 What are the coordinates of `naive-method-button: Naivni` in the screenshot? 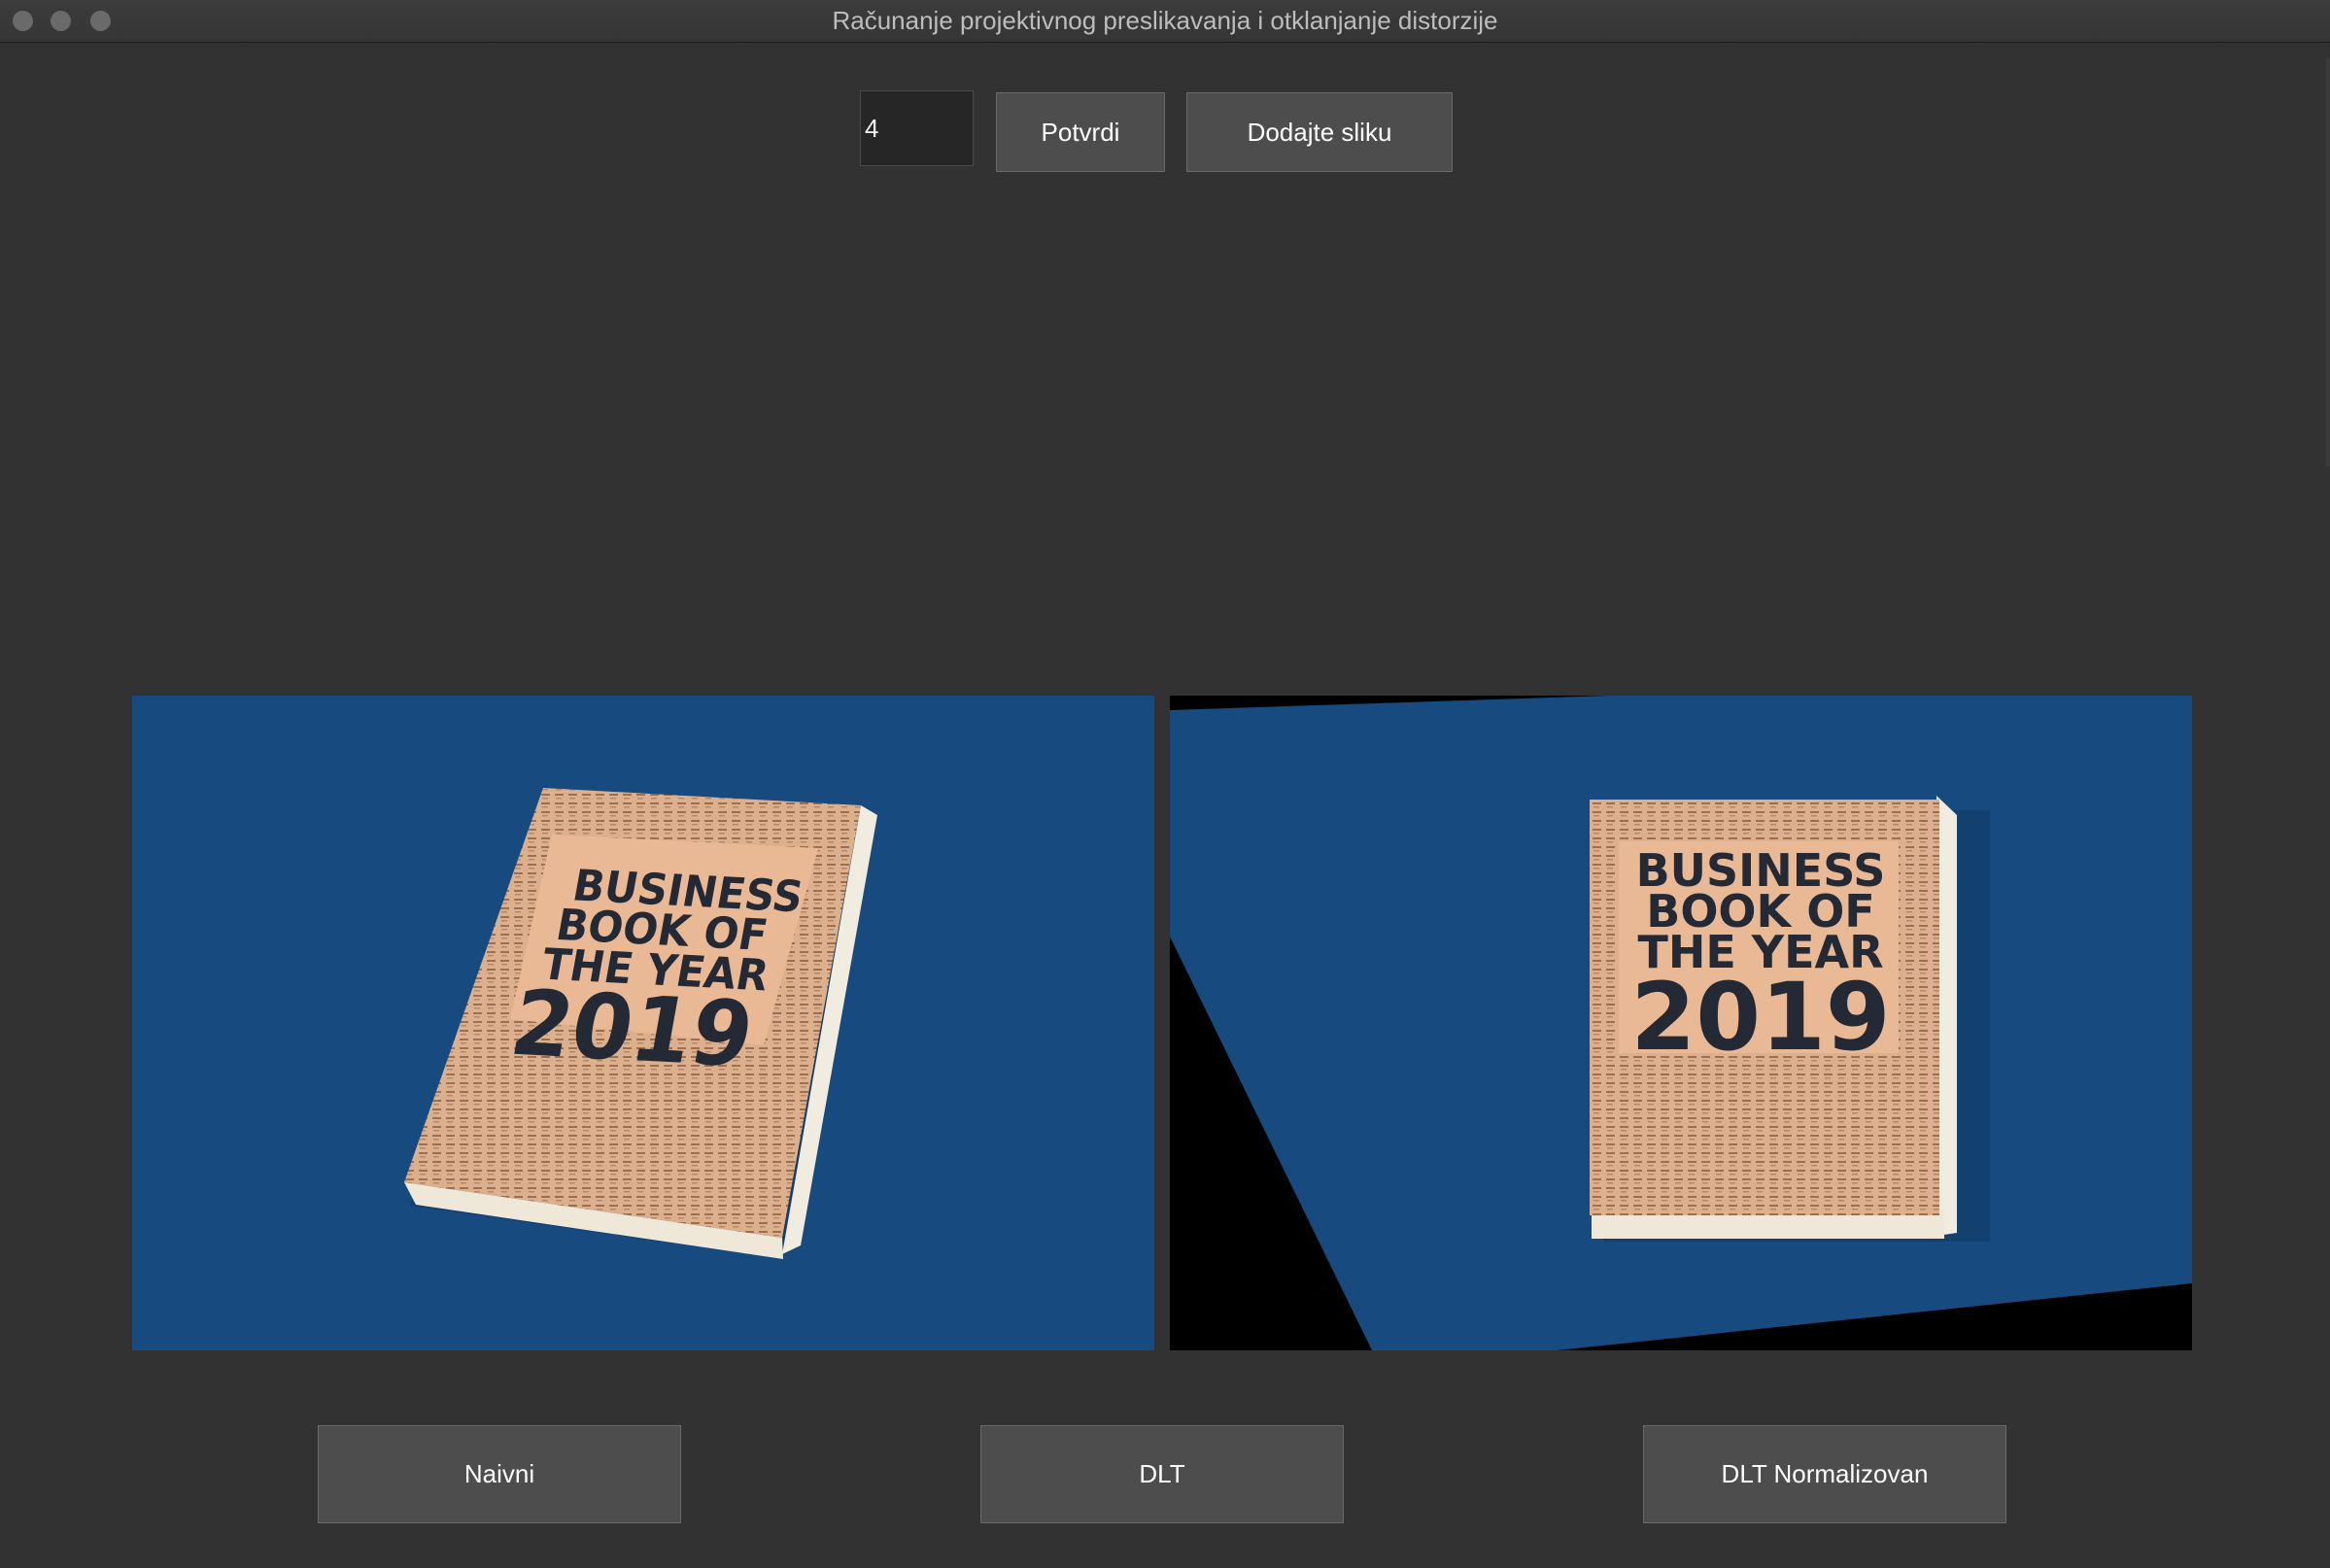 It's located at (500, 1474).